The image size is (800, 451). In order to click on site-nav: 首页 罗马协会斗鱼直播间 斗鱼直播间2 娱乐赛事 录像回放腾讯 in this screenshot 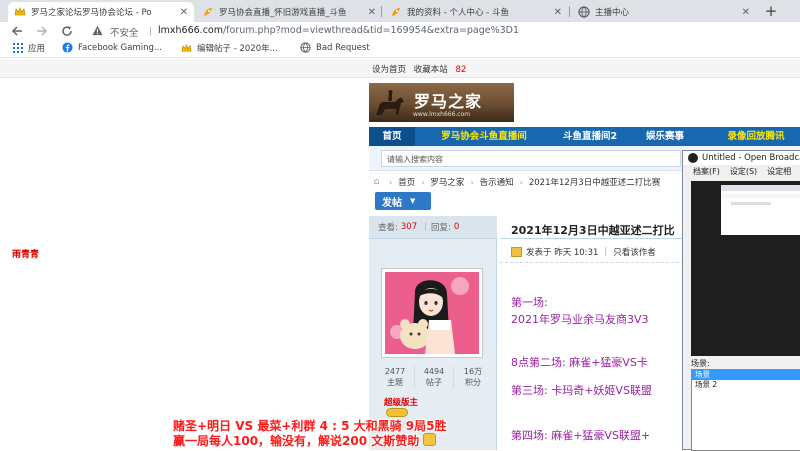, I will do `click(584, 136)`.